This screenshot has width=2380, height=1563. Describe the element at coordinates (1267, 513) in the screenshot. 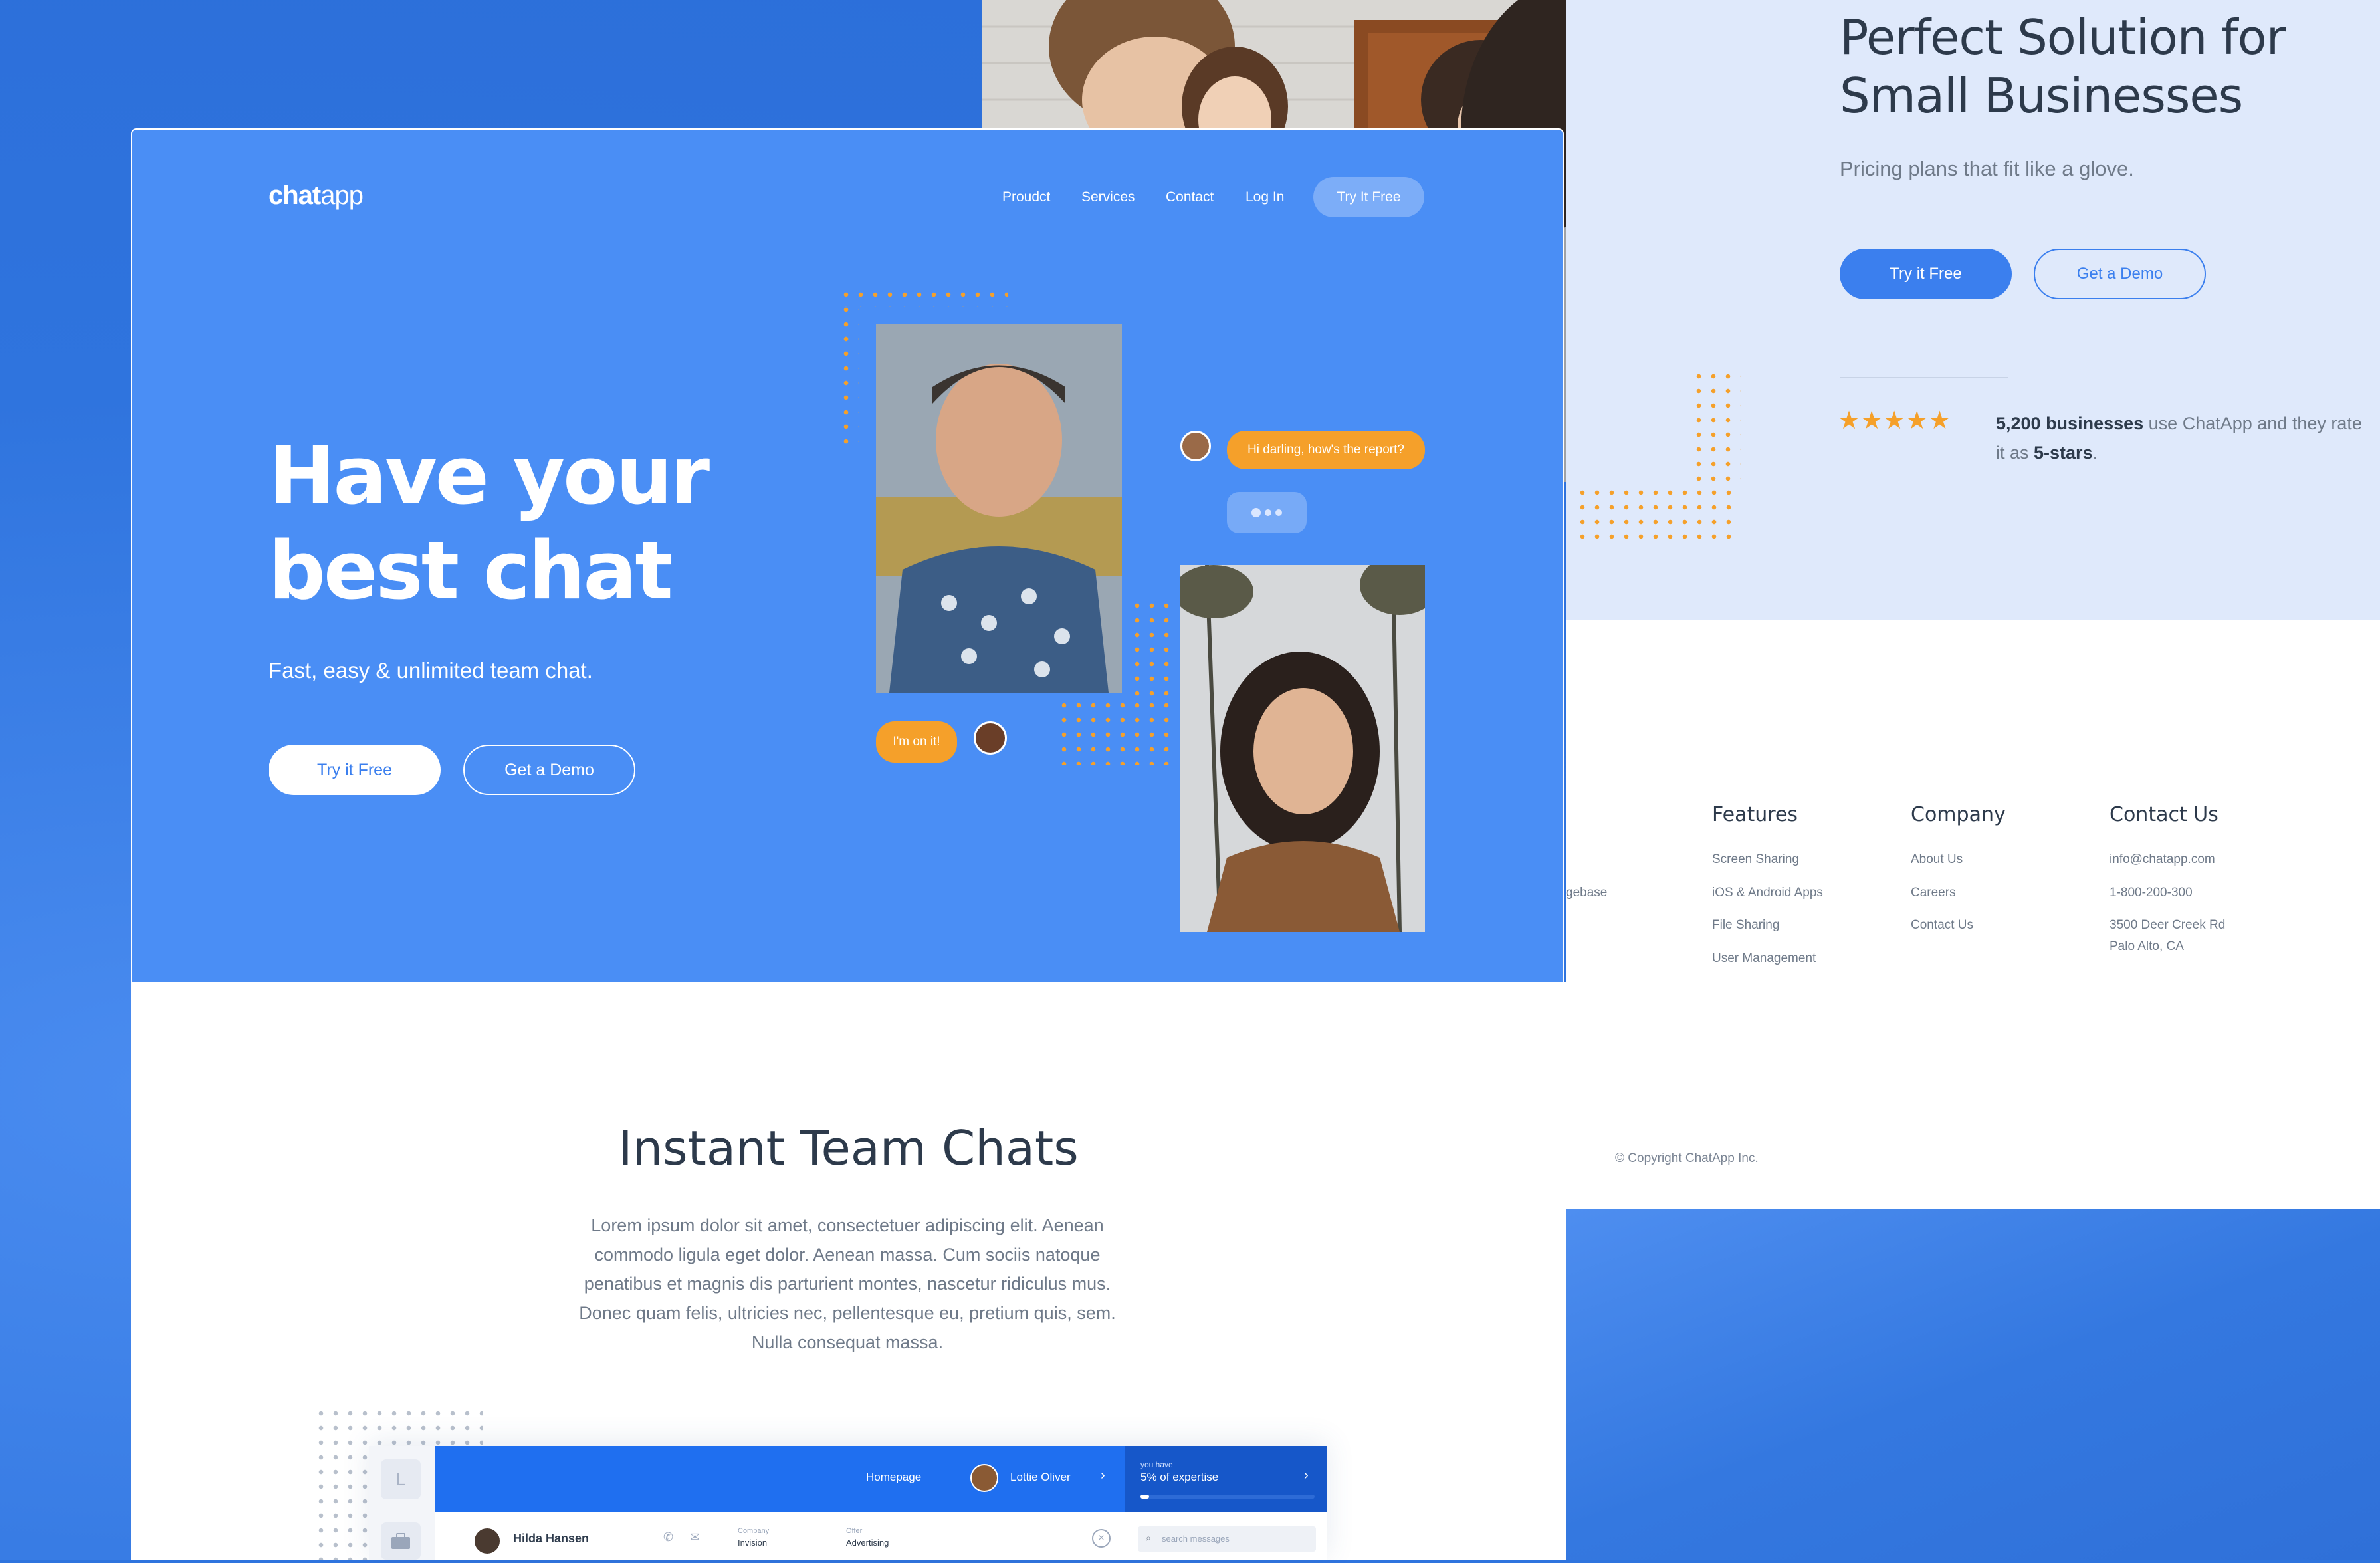

I see `typing-indicator` at that location.